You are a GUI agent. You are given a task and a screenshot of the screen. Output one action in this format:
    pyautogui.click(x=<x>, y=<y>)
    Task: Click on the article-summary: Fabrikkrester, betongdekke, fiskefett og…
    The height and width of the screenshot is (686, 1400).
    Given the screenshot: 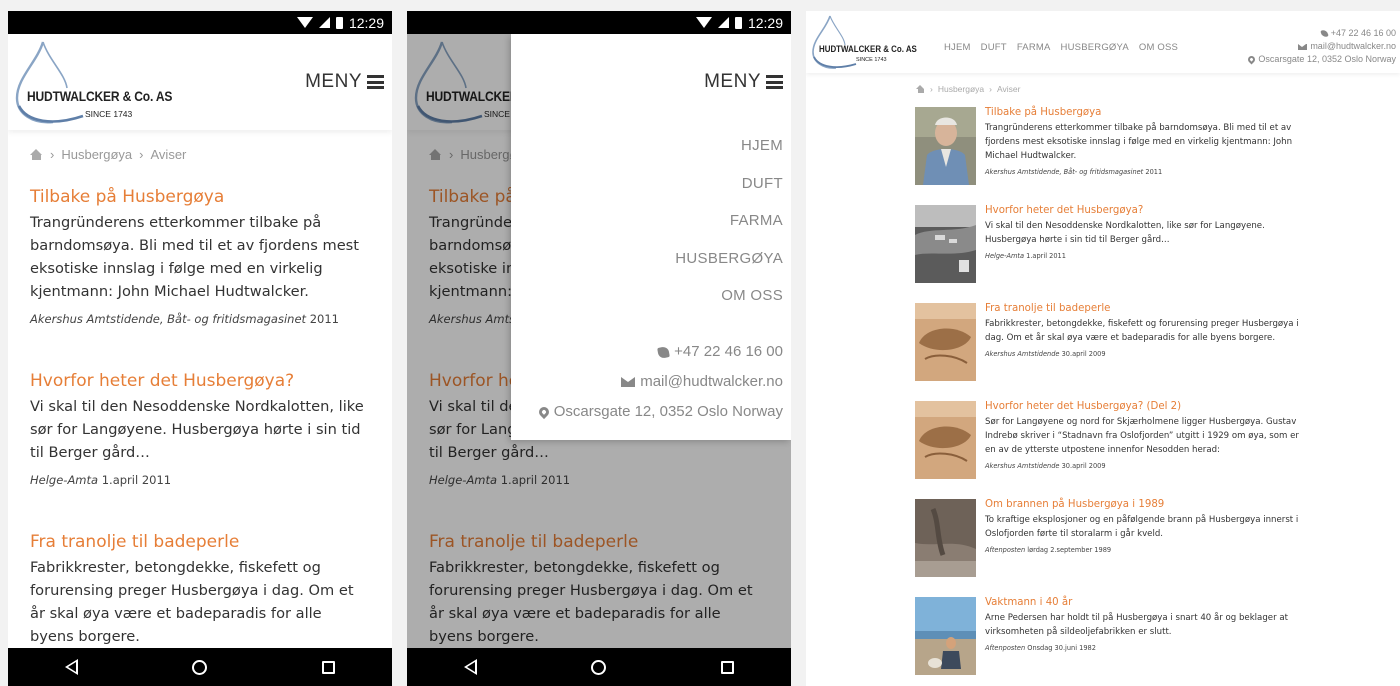 What is the action you would take?
    pyautogui.click(x=1142, y=331)
    